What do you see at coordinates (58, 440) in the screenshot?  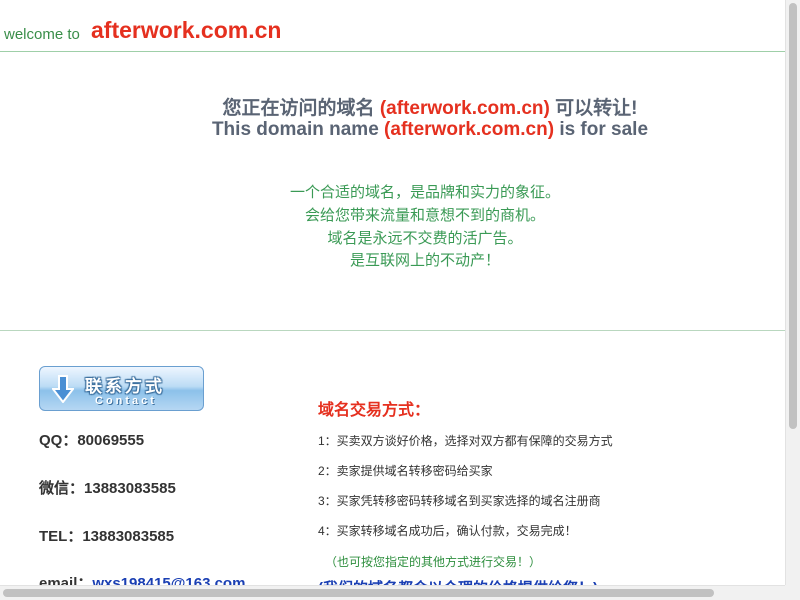 I see `qq-label: QQ：` at bounding box center [58, 440].